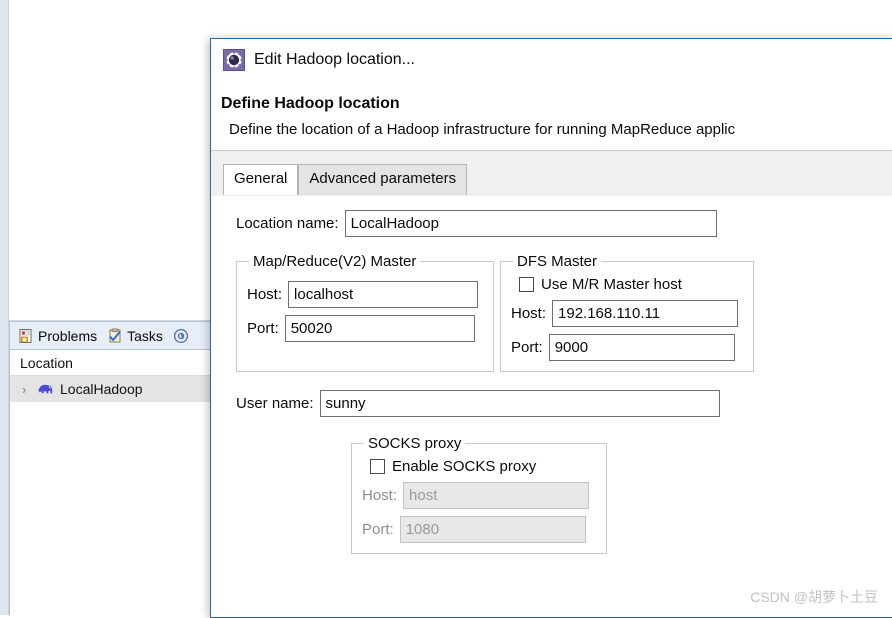  What do you see at coordinates (377, 466) in the screenshot?
I see `enable-socks-proxy-checkbox` at bounding box center [377, 466].